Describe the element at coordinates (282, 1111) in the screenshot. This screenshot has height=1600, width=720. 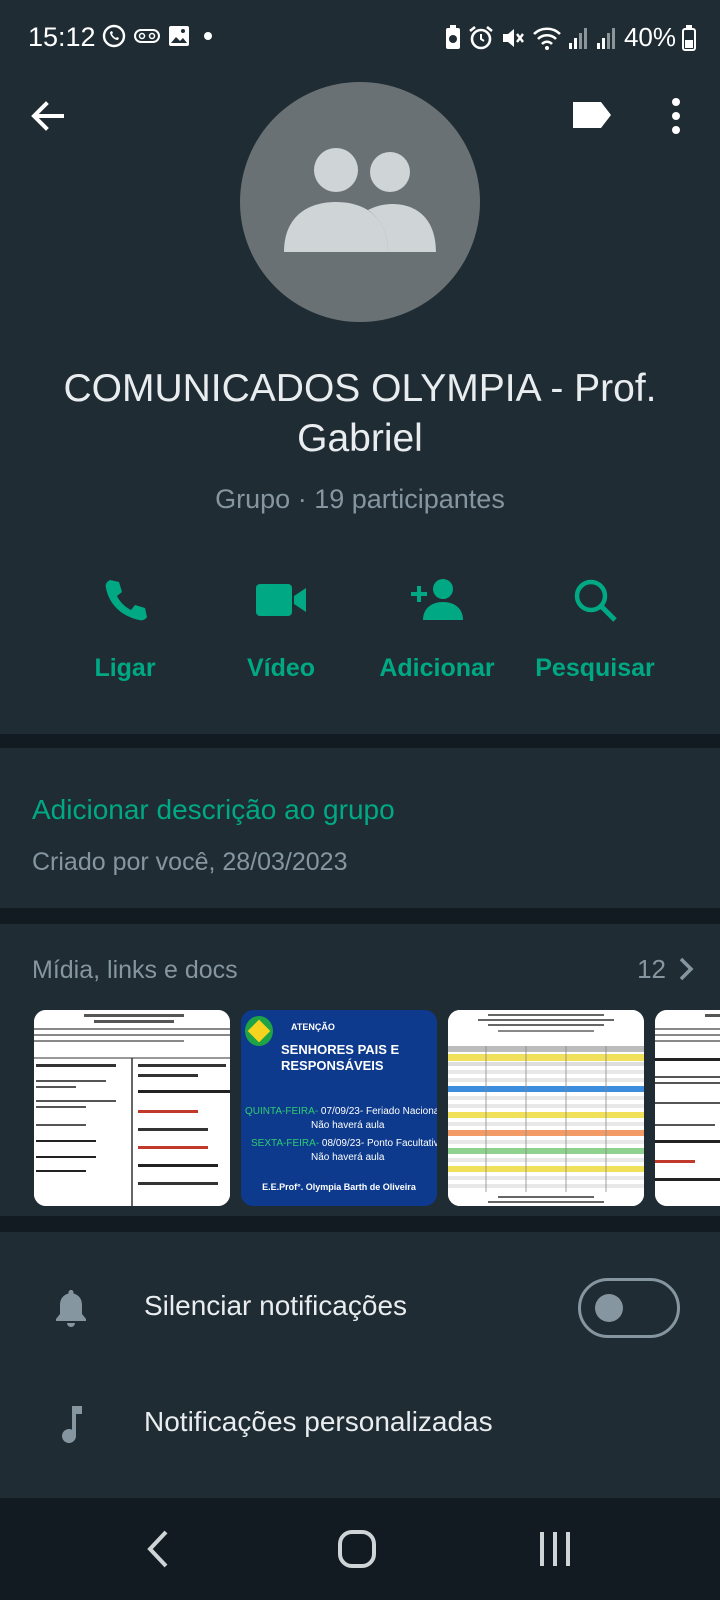
I see `notice-day-1: QUINTA-FEIRA-` at that location.